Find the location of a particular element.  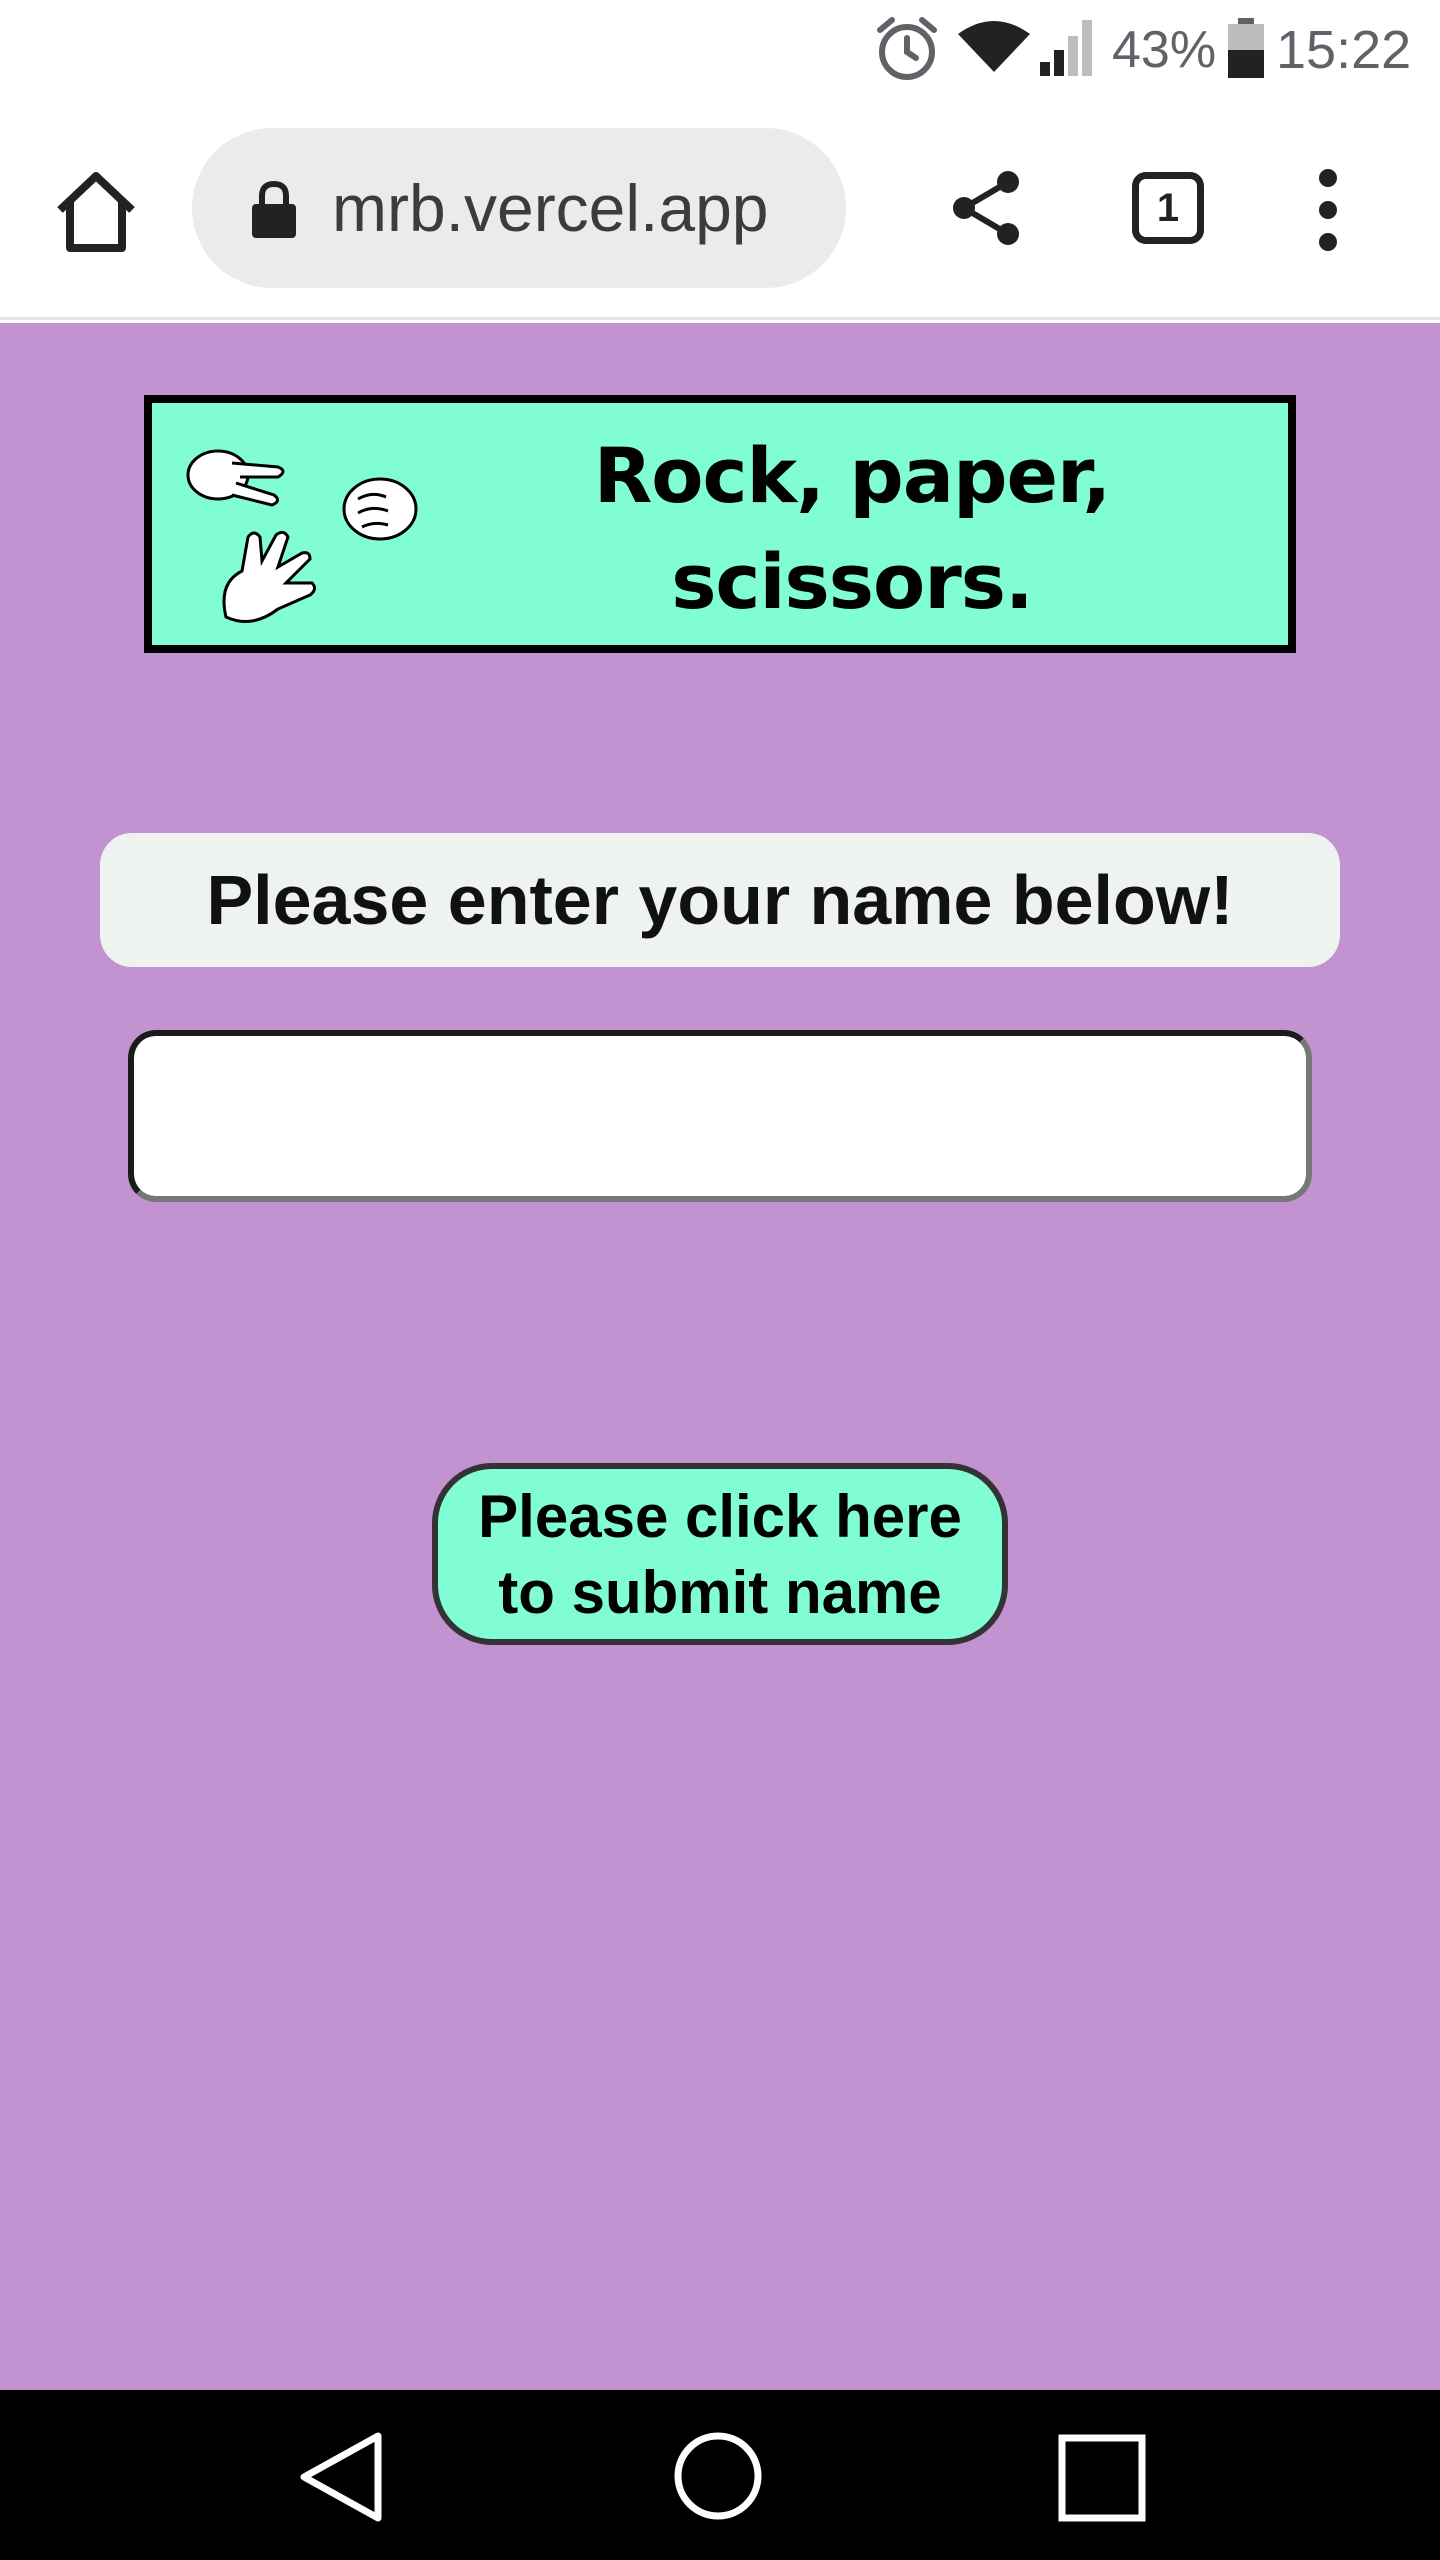

browser-toolbar: mrb.vercel.app 1 is located at coordinates (720, 210).